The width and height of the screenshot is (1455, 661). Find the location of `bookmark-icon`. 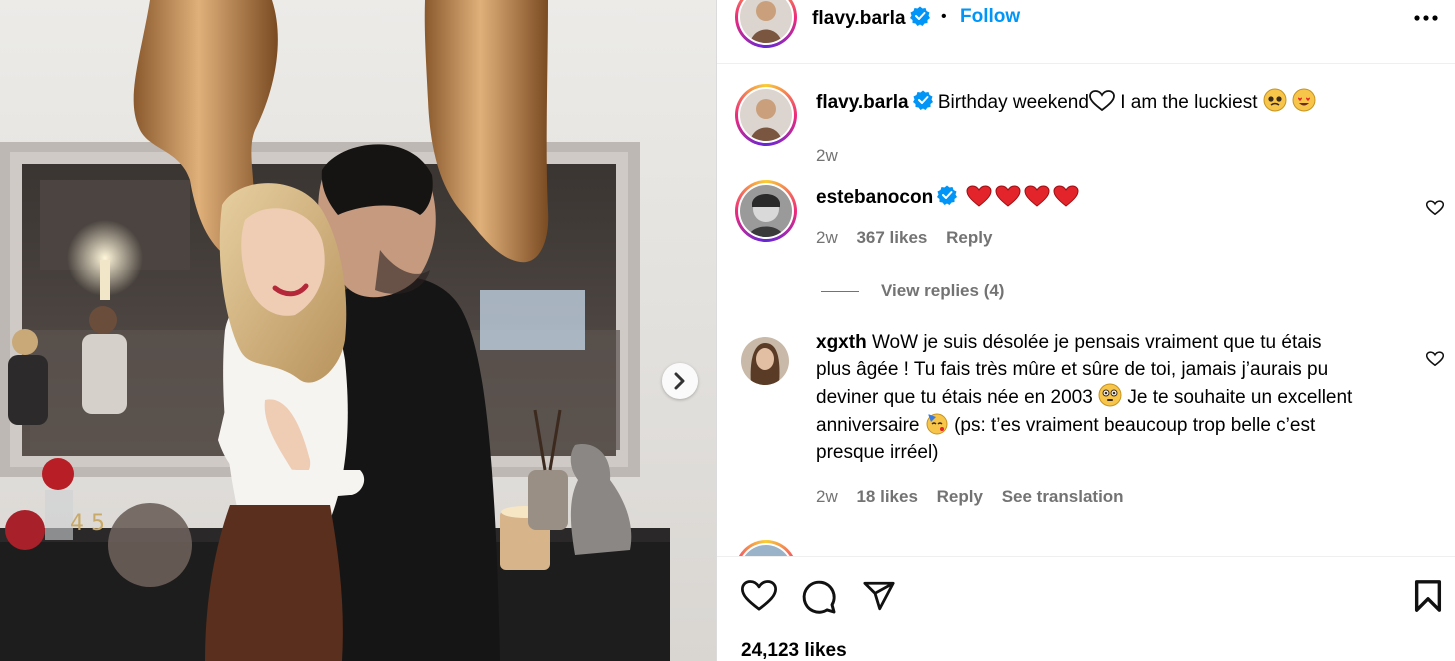

bookmark-icon is located at coordinates (1428, 596).